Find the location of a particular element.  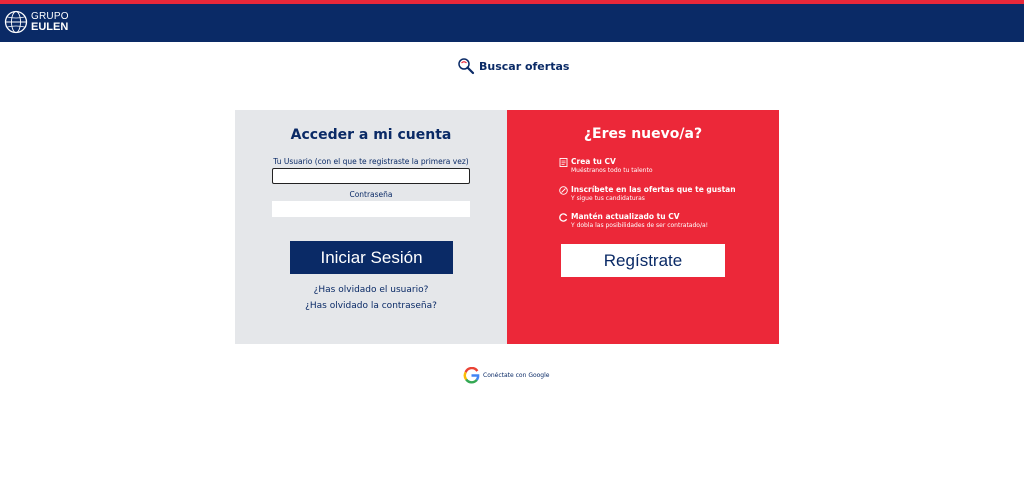

password-input is located at coordinates (371, 209).